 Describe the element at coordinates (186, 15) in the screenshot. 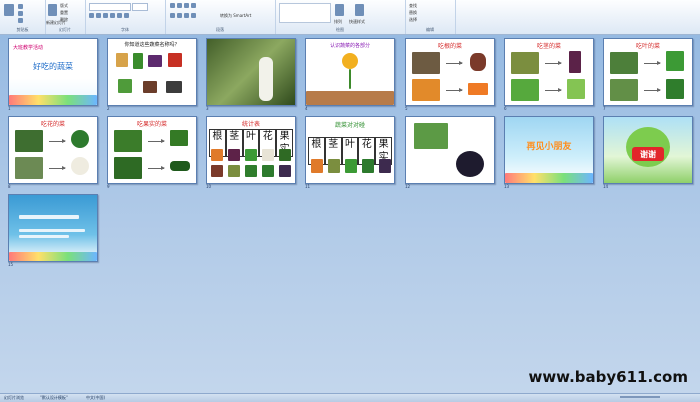

I see `align-right-icon` at that location.